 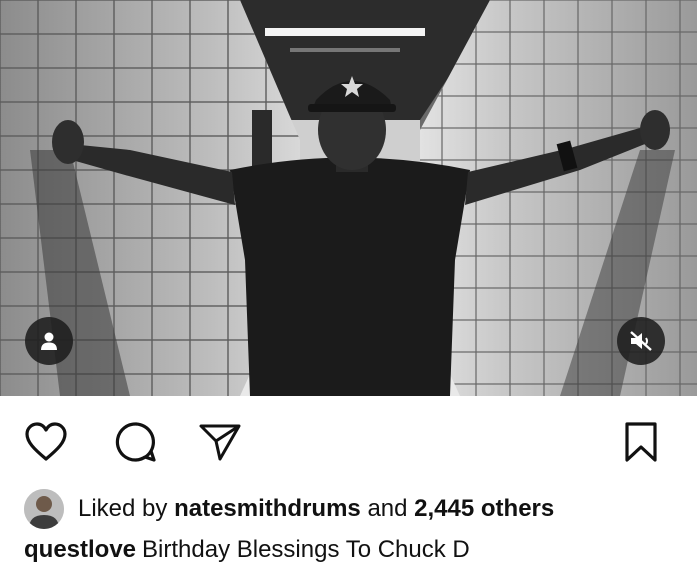 I want to click on speaker-muted-icon, so click(x=641, y=341).